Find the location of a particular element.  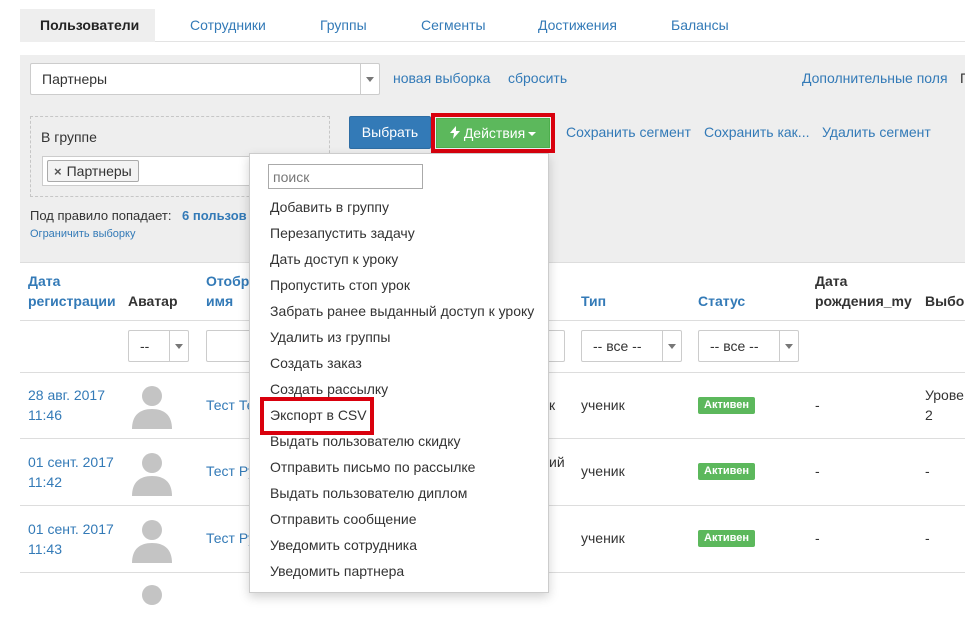

select-button: Выбрать is located at coordinates (390, 132).